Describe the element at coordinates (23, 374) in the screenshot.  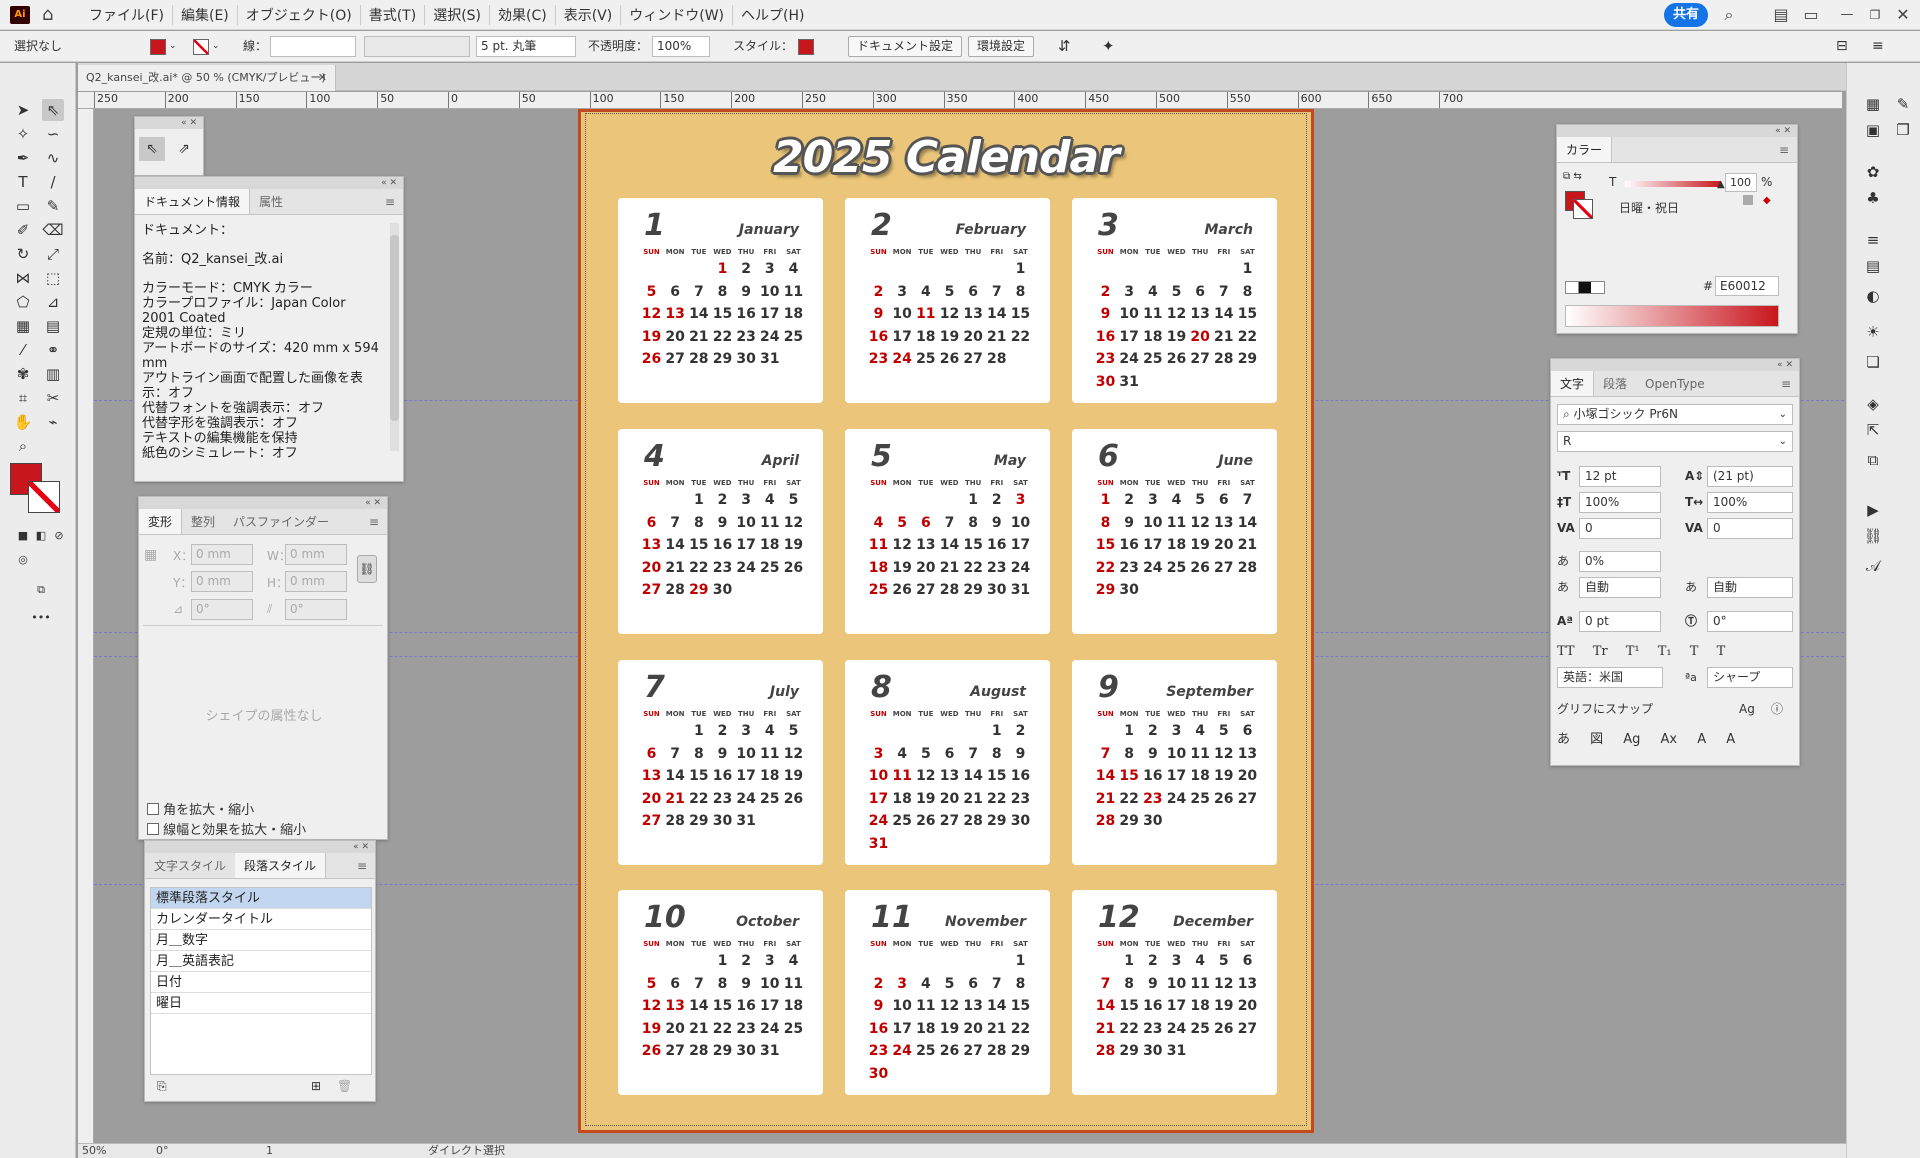
I see `symbol-tool-icon: ✾` at that location.